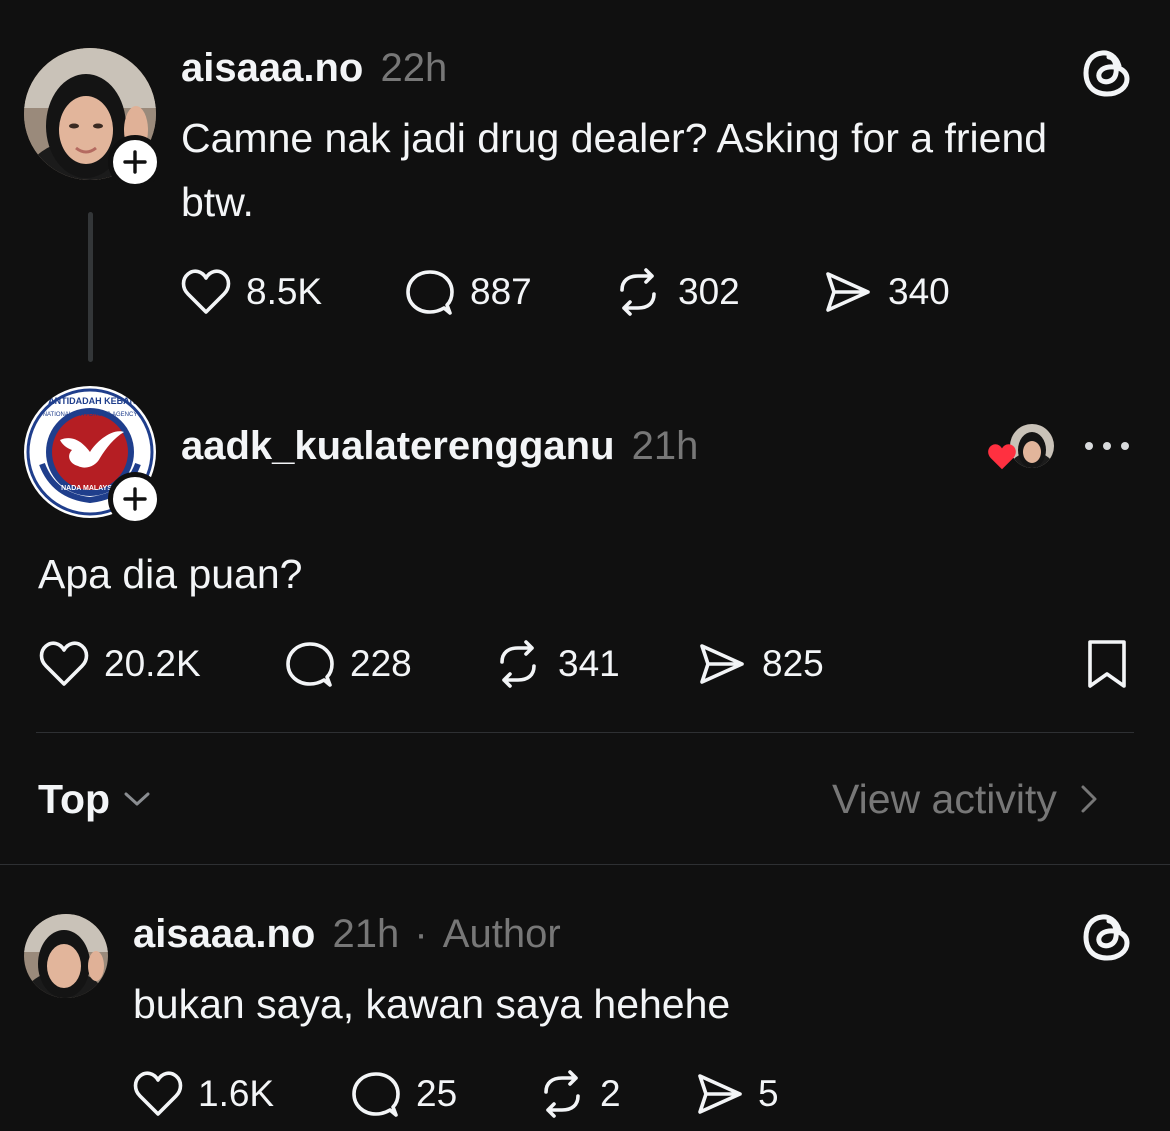 Image resolution: width=1170 pixels, height=1131 pixels. I want to click on sort-label: Top, so click(74, 799).